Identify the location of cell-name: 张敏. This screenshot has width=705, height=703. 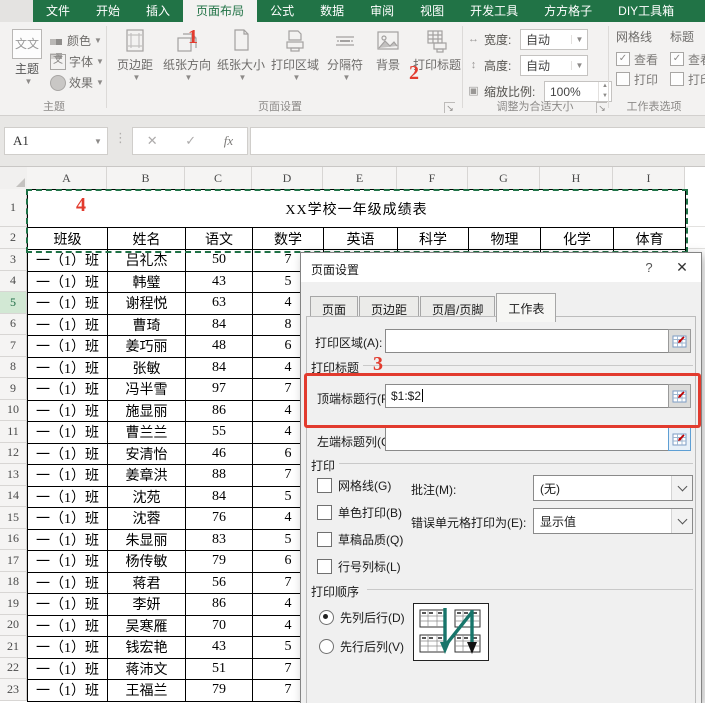
(146, 367).